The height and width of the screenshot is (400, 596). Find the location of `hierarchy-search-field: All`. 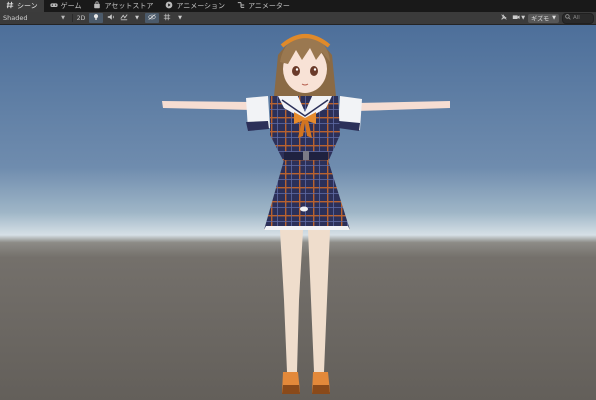

hierarchy-search-field: All is located at coordinates (578, 18).